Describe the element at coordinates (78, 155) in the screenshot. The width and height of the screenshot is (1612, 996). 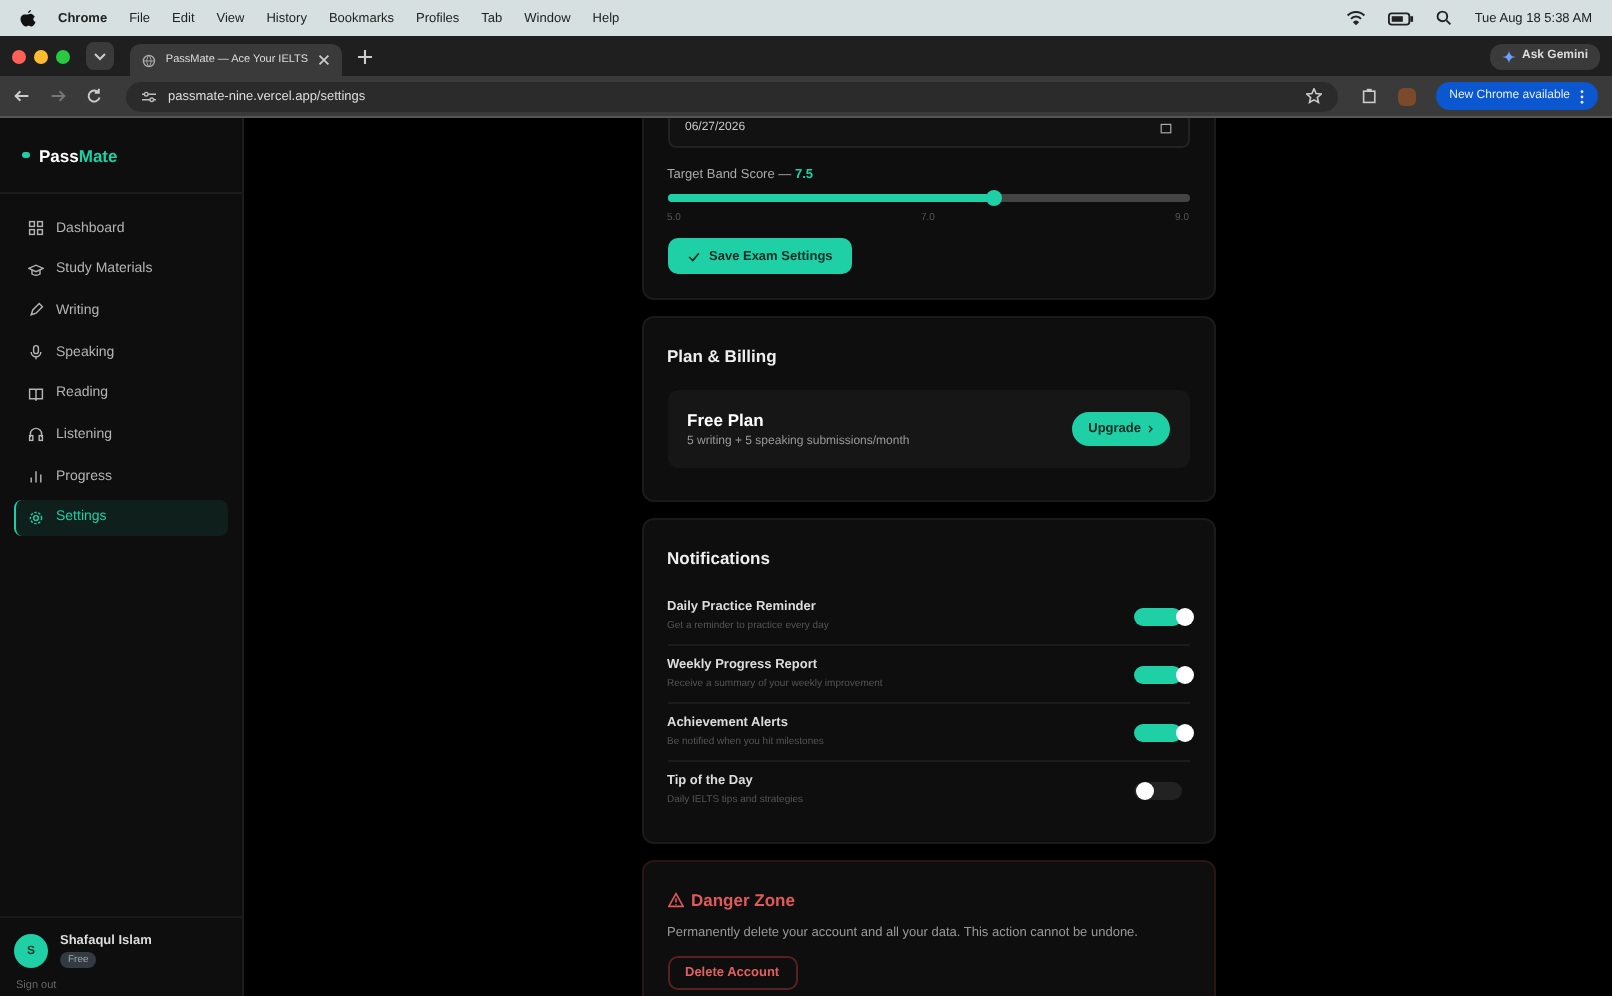
I see `logo: PassMate` at that location.